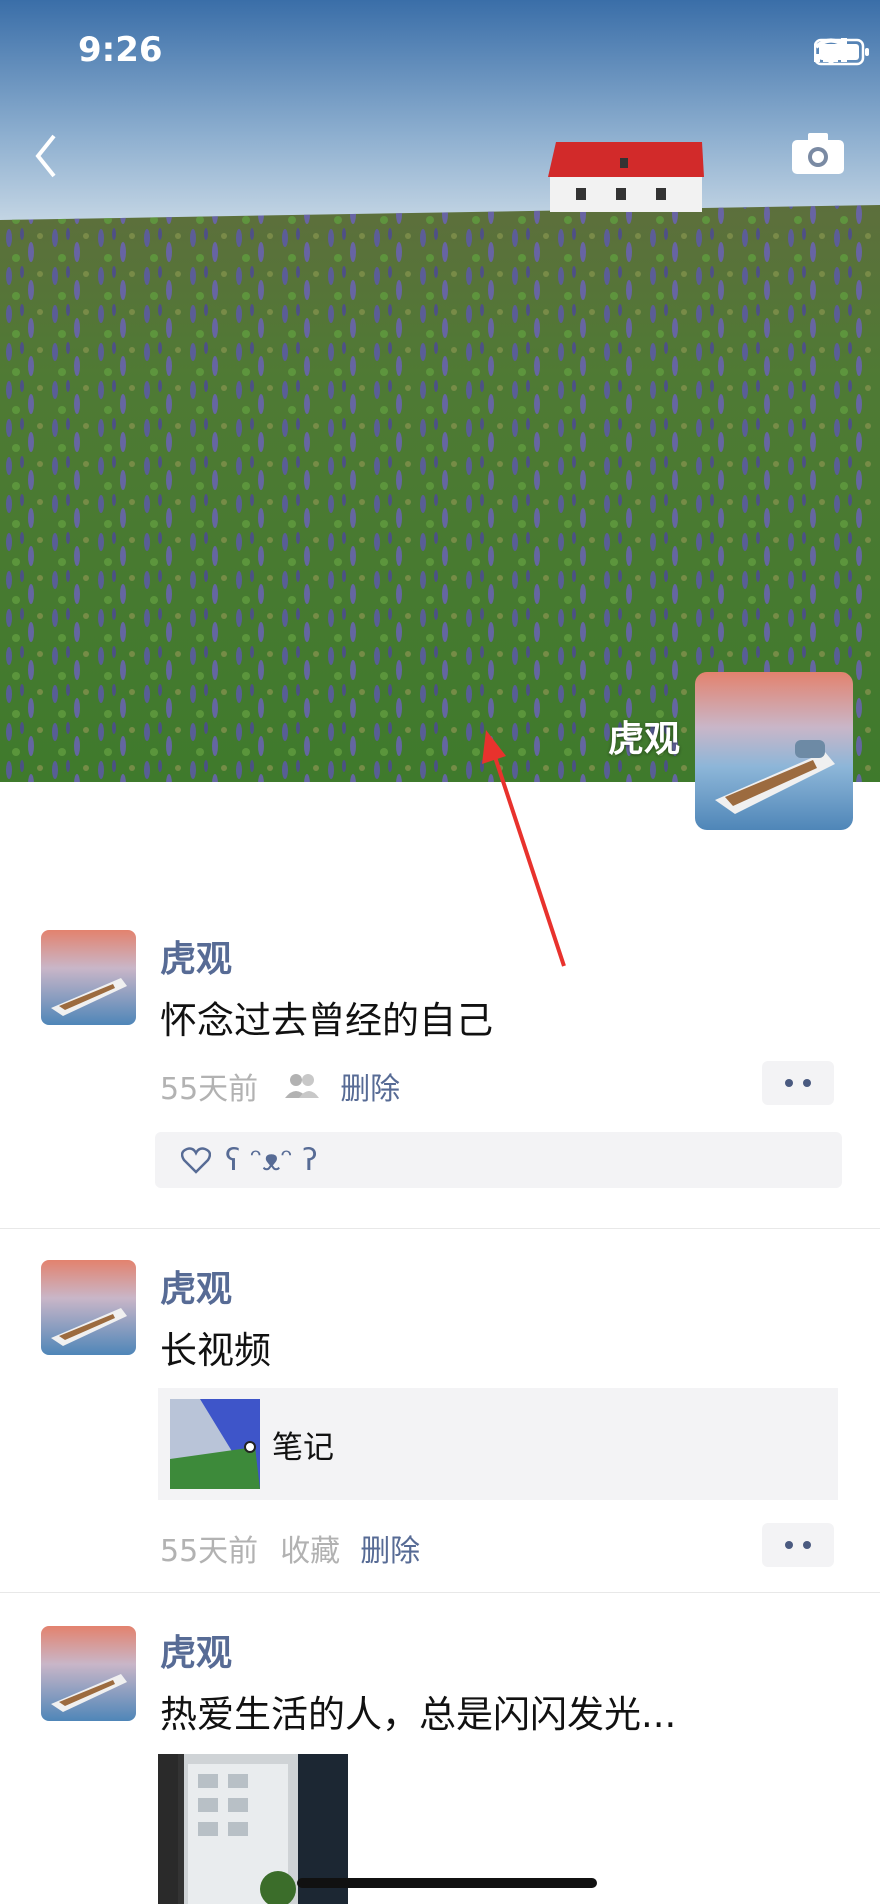 Image resolution: width=880 pixels, height=1904 pixels. I want to click on profile-username: 虎观, so click(643, 739).